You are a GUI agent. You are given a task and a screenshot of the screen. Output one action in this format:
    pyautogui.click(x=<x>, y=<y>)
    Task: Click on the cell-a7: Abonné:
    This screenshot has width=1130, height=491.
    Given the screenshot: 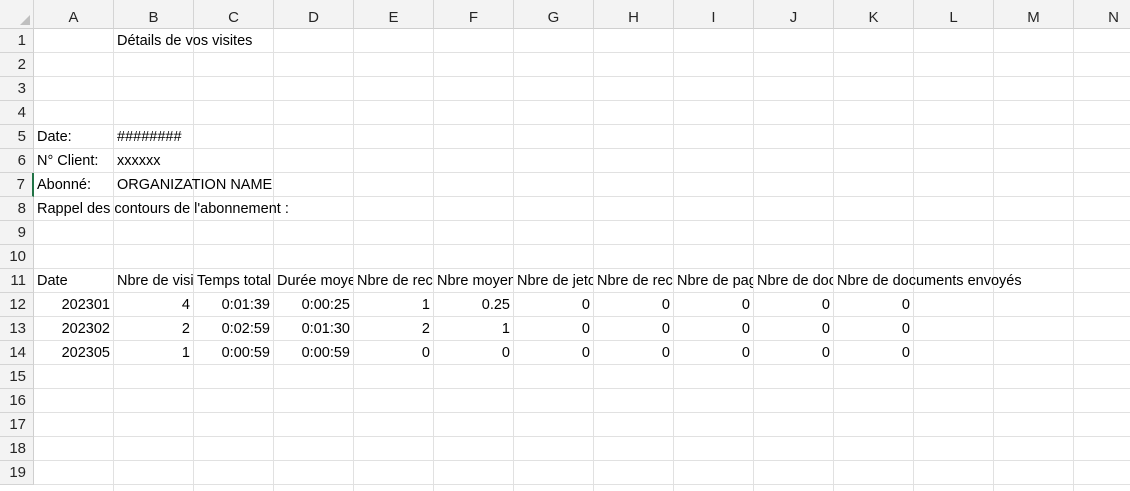 What is the action you would take?
    pyautogui.click(x=64, y=185)
    